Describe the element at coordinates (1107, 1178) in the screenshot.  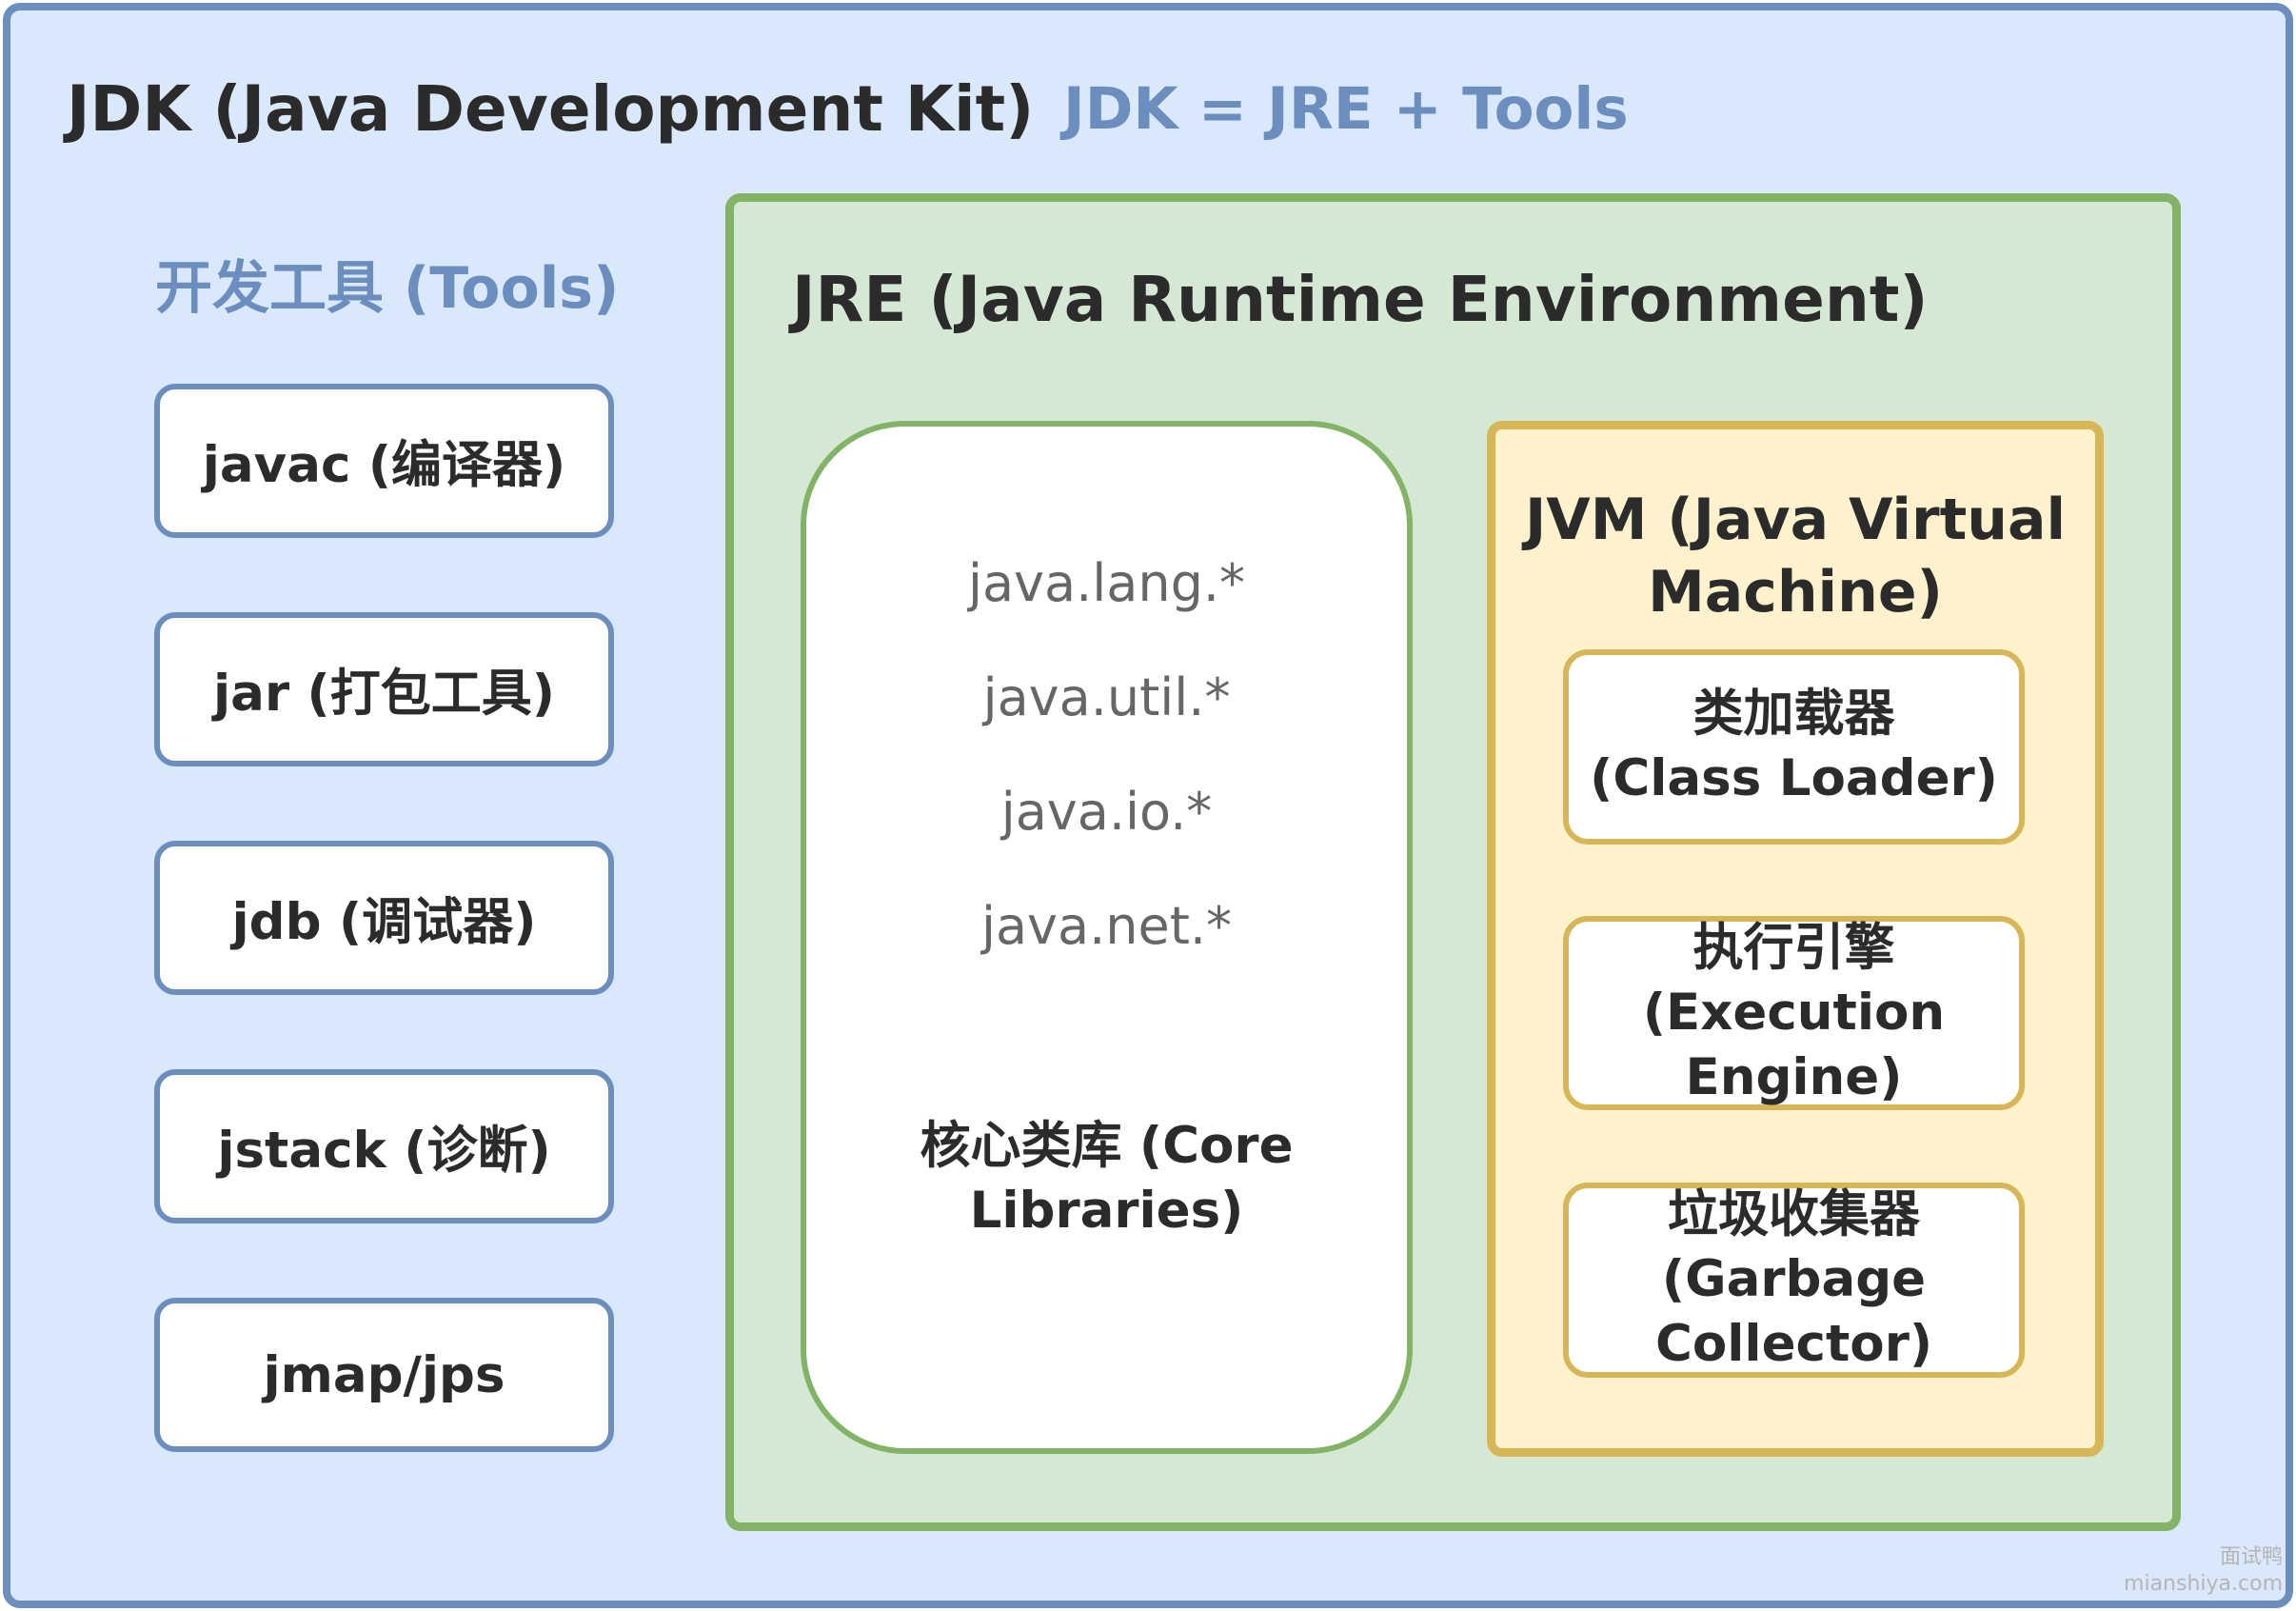
I see `core-libraries-label: 核心类库 (Core Libraries)` at that location.